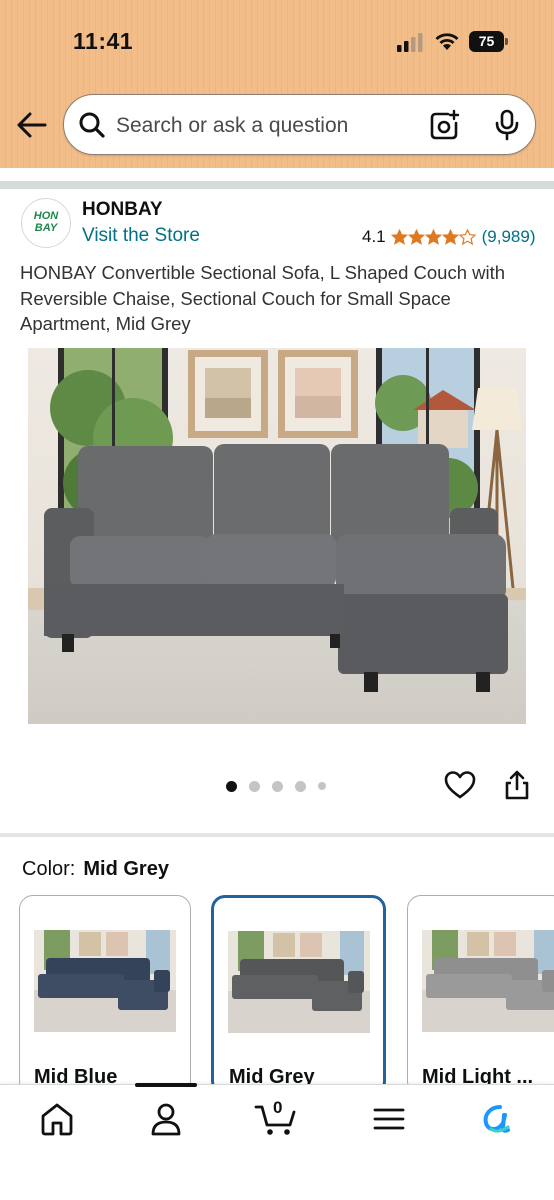  I want to click on active-tab-indicator, so click(166, 1085).